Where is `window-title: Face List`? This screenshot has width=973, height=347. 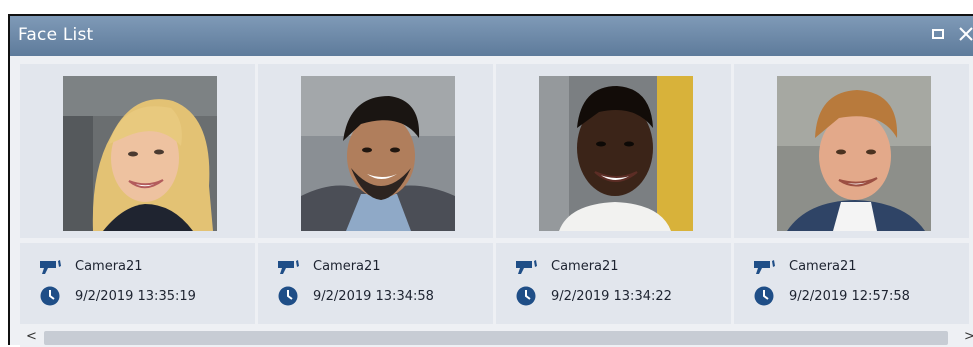 window-title: Face List is located at coordinates (56, 35).